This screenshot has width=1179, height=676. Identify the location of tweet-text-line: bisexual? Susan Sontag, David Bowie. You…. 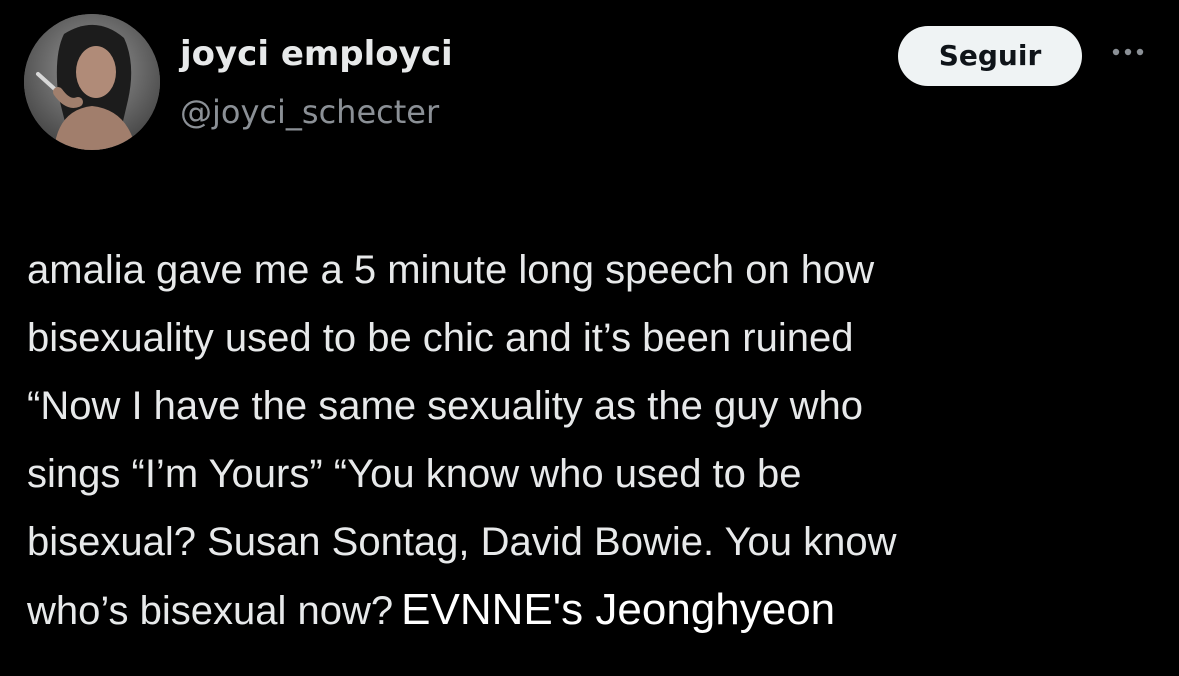
(462, 542).